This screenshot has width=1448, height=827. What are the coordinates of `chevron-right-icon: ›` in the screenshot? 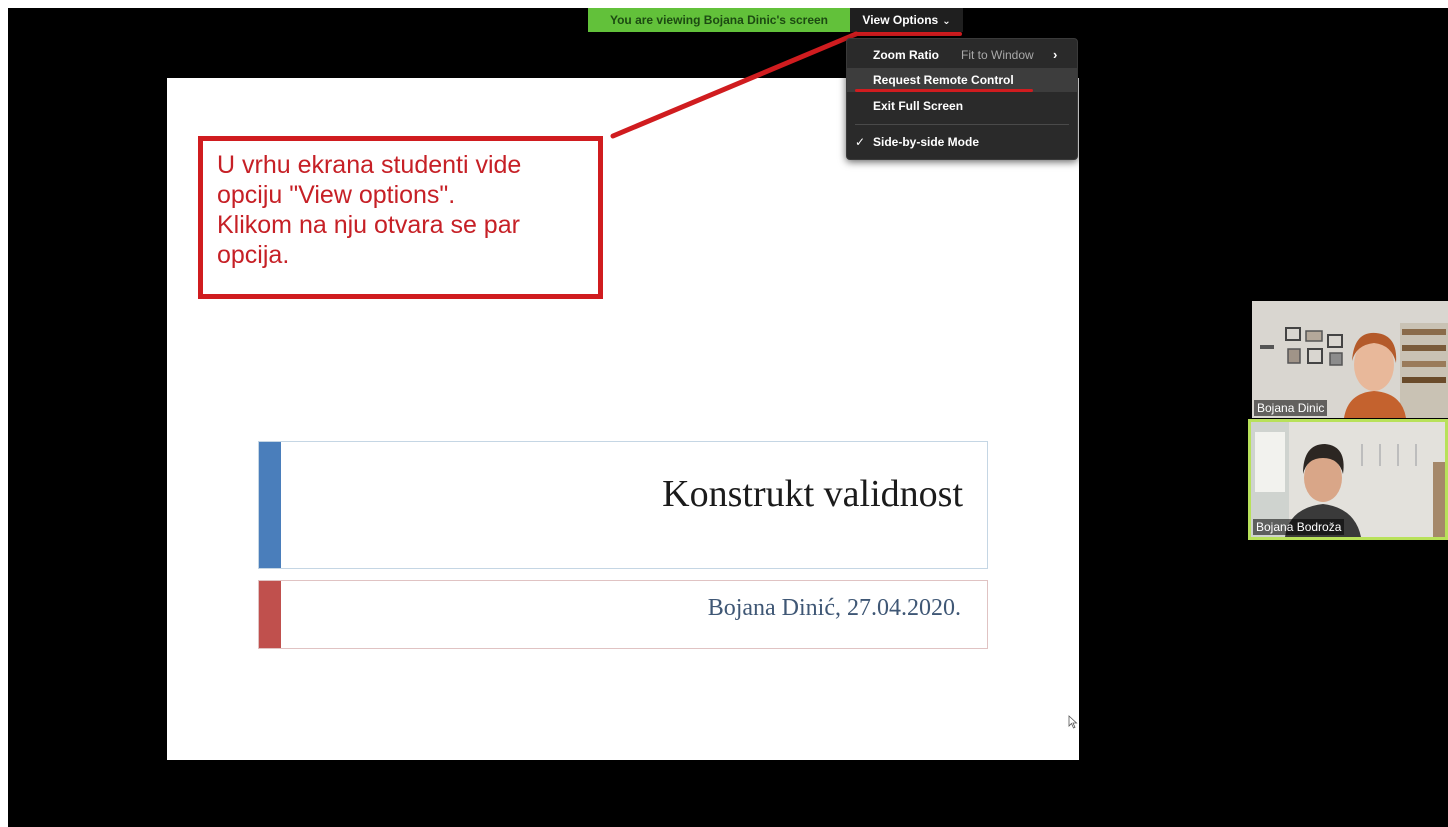 It's located at (1055, 54).